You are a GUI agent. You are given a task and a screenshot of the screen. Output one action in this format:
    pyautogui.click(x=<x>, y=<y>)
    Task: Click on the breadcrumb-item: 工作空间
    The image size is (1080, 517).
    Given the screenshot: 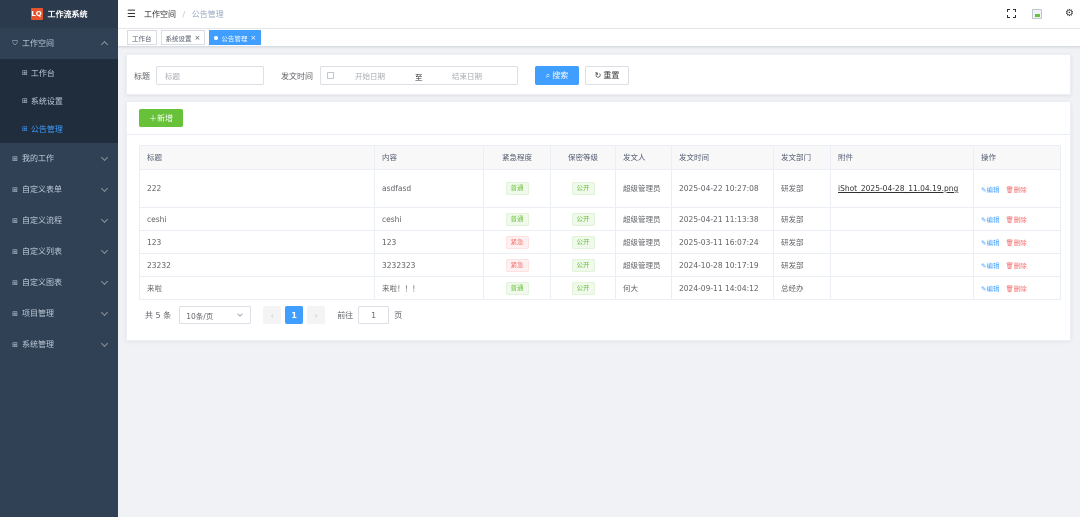 What is the action you would take?
    pyautogui.click(x=160, y=14)
    